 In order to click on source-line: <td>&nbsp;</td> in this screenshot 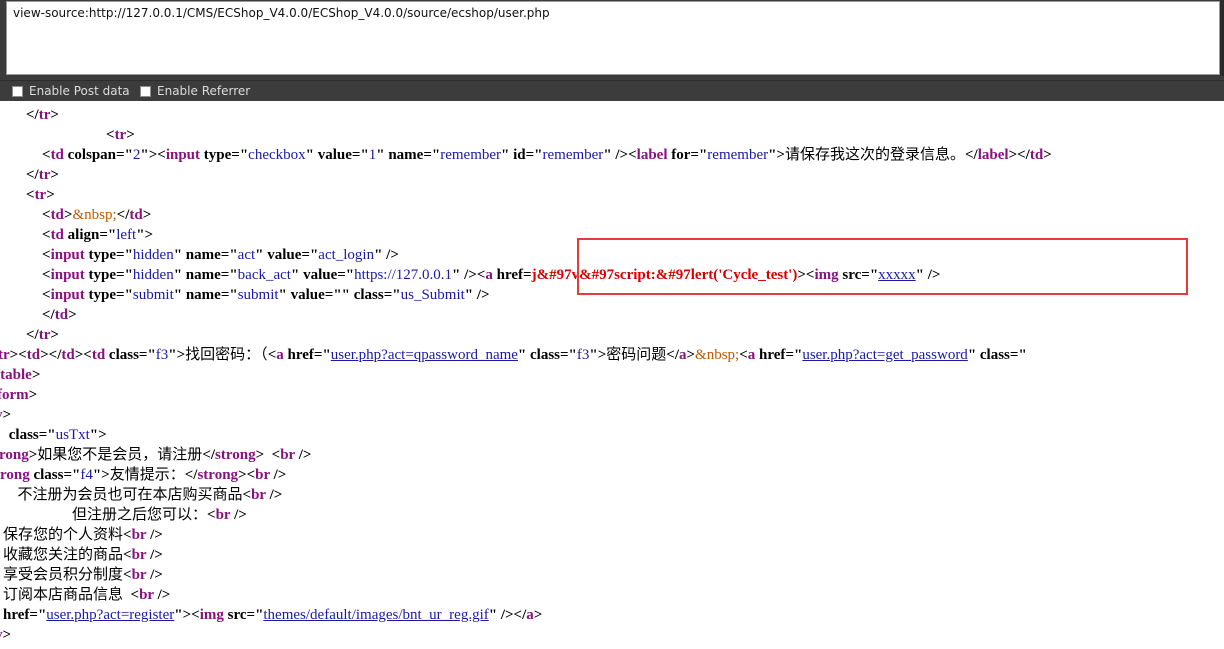, I will do `click(96, 215)`.